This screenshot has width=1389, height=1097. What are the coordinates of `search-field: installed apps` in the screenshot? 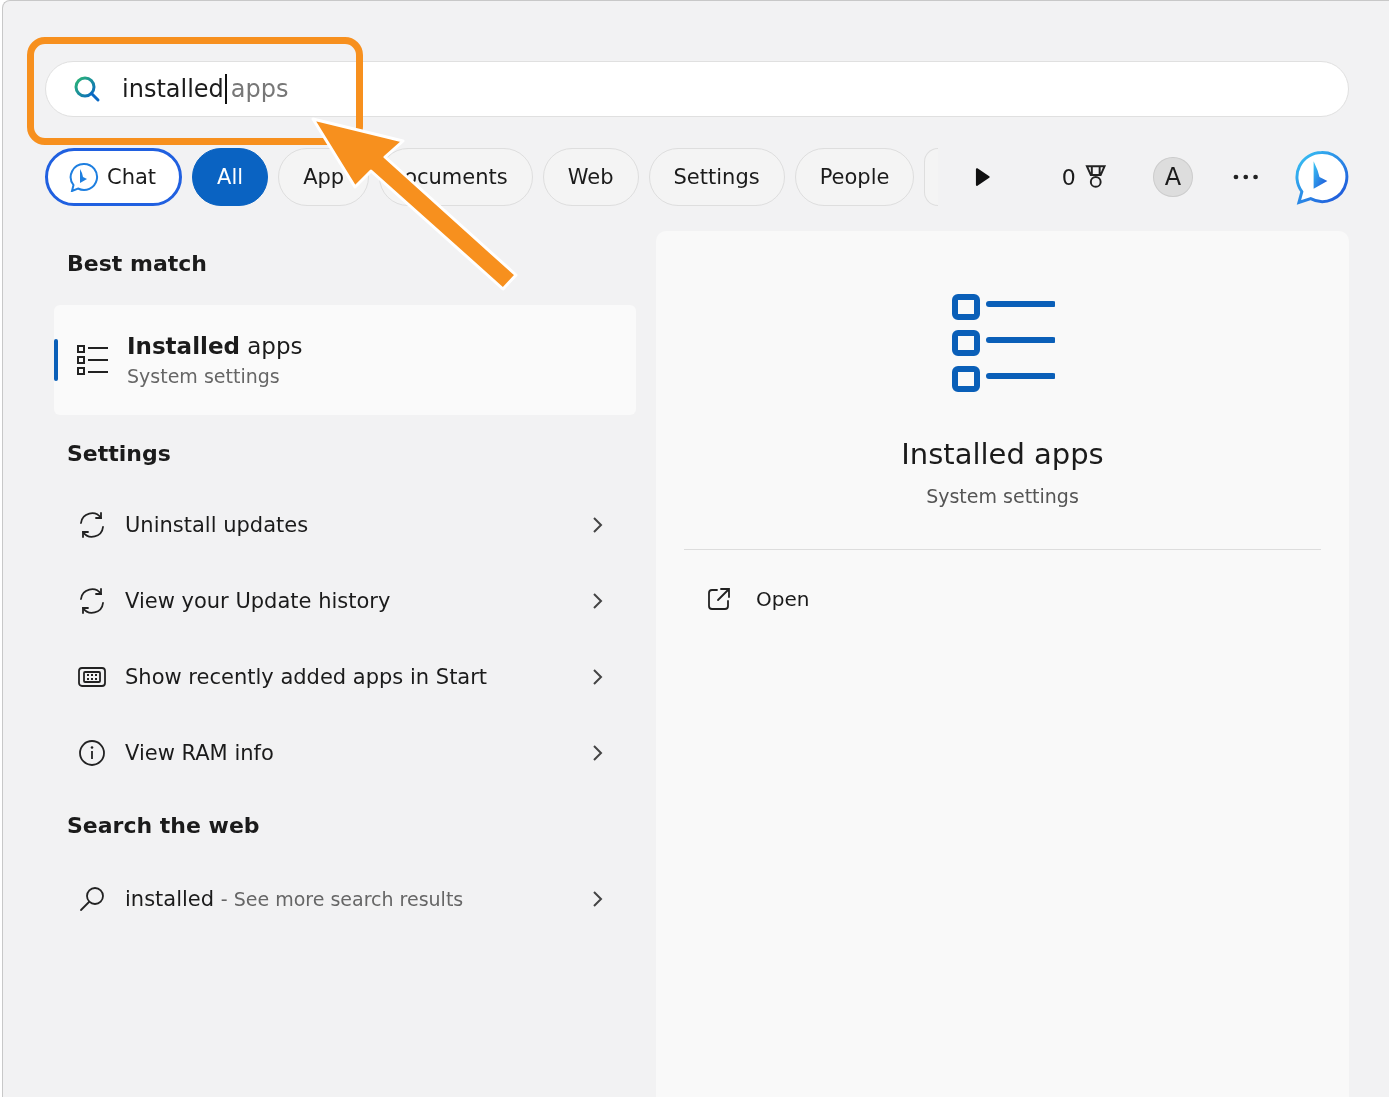 It's located at (697, 89).